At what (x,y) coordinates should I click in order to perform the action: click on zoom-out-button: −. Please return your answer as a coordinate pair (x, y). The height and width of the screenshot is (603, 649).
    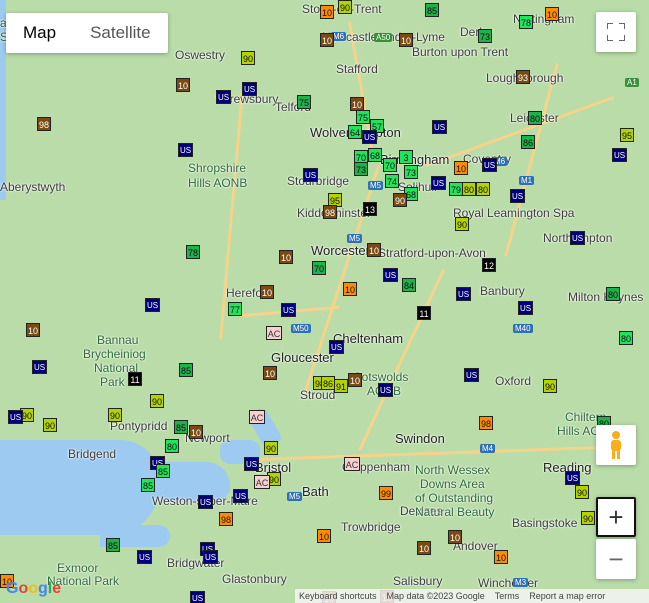
    Looking at the image, I should click on (616, 559).